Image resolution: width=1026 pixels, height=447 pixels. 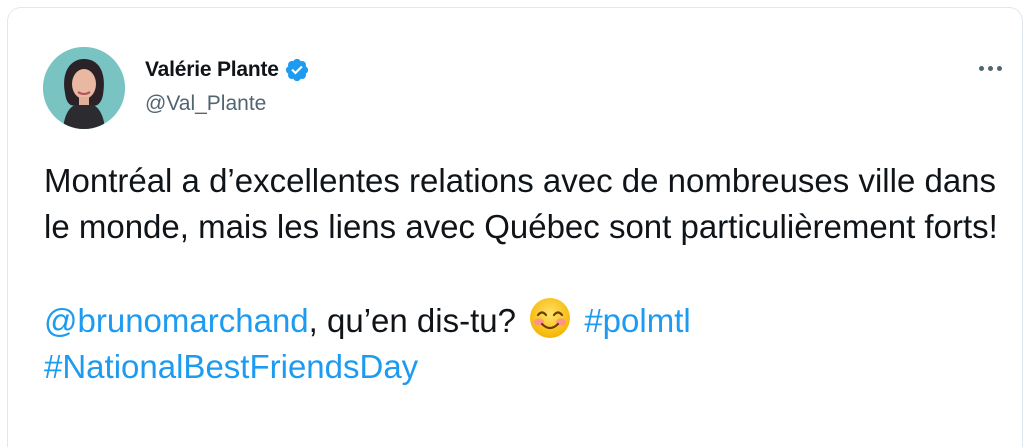 What do you see at coordinates (412, 320) in the screenshot?
I see `tweet-text-after-mention: , qu’en dis-tu?` at bounding box center [412, 320].